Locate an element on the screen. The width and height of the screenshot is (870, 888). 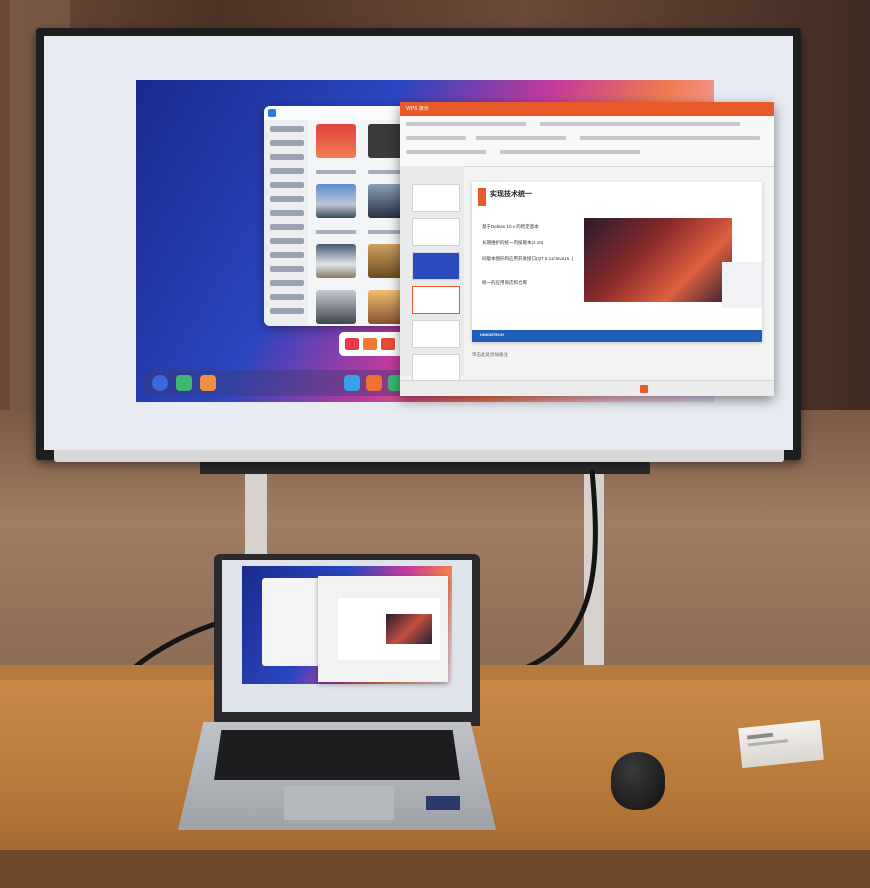
laptop-presentation-window is located at coordinates (383, 629).